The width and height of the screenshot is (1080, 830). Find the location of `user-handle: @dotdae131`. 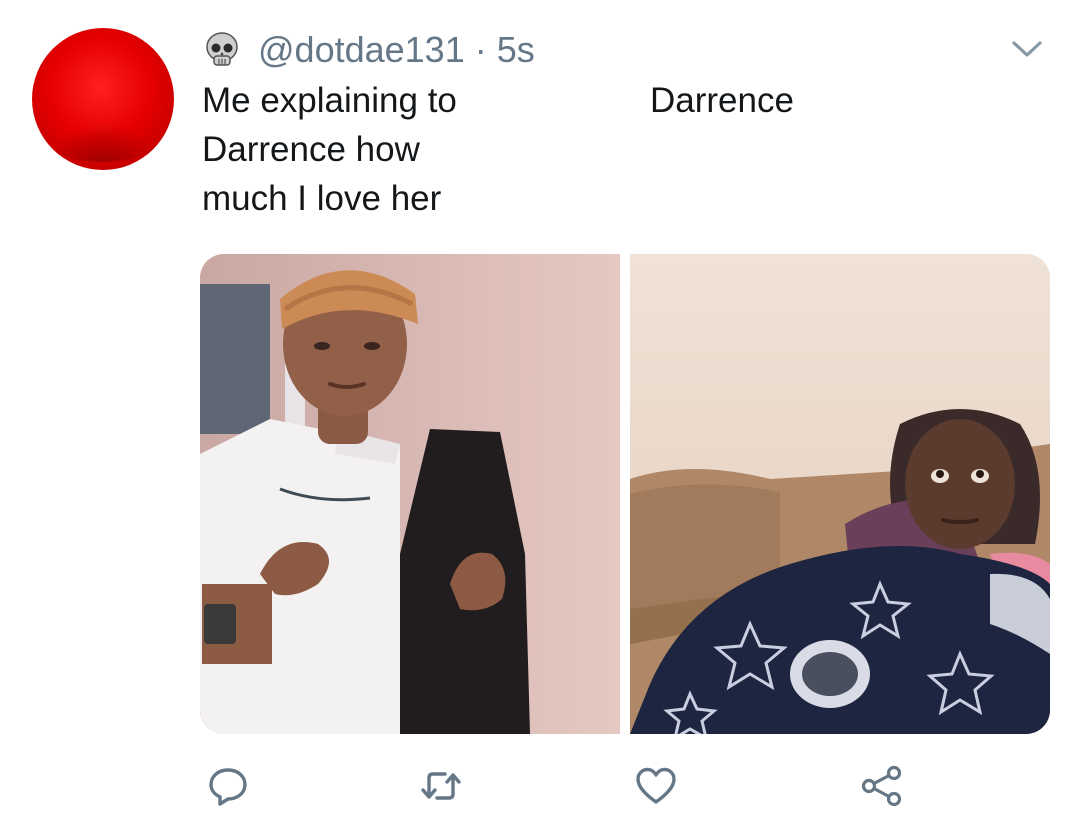

user-handle: @dotdae131 is located at coordinates (361, 50).